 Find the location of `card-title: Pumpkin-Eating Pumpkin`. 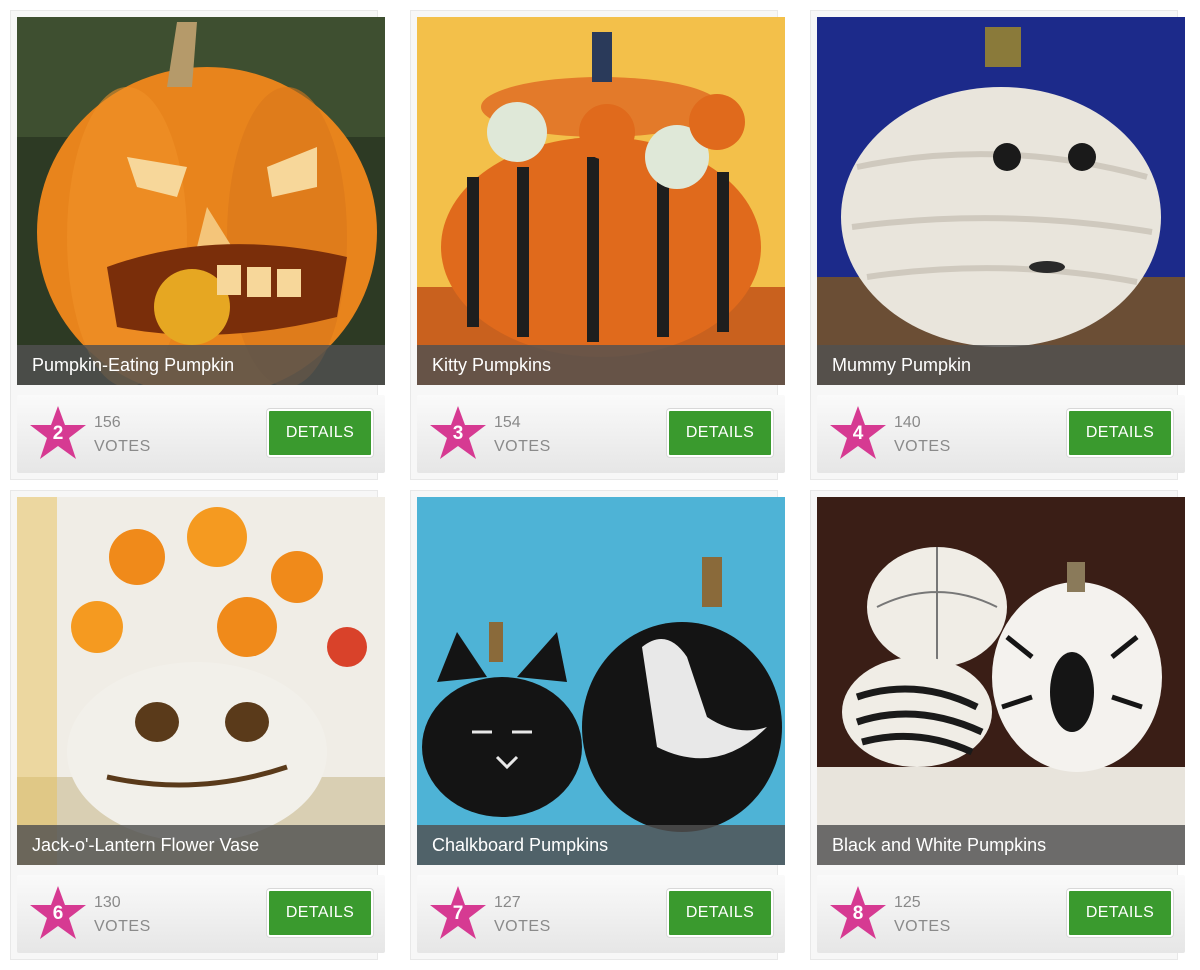

card-title: Pumpkin-Eating Pumpkin is located at coordinates (201, 365).